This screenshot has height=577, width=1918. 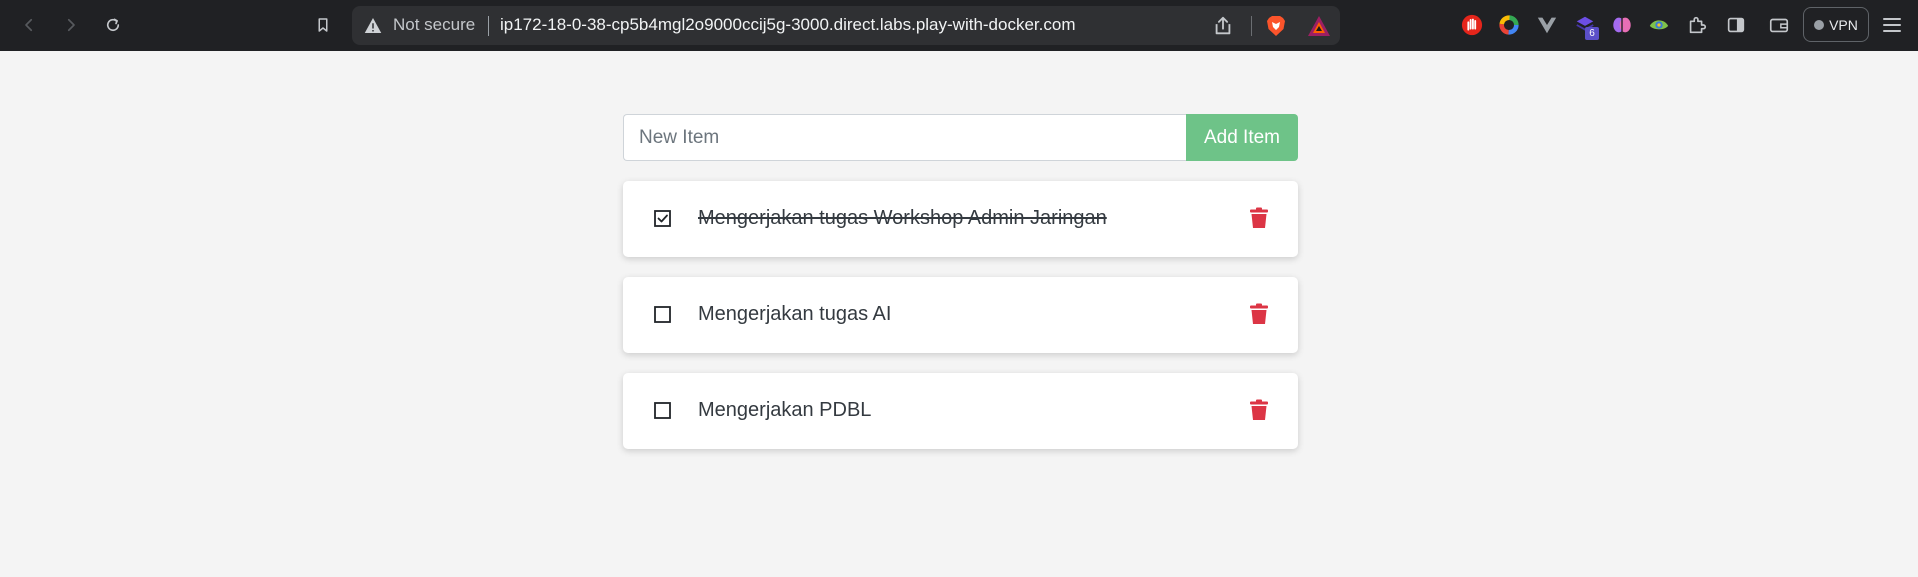 I want to click on share-icon, so click(x=1223, y=26).